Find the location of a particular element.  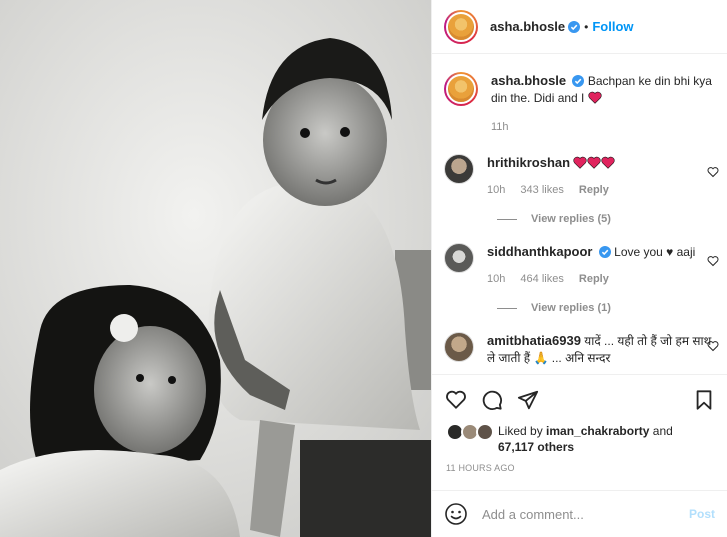

post-timestamp: 11 HOURS AGO is located at coordinates (480, 468).